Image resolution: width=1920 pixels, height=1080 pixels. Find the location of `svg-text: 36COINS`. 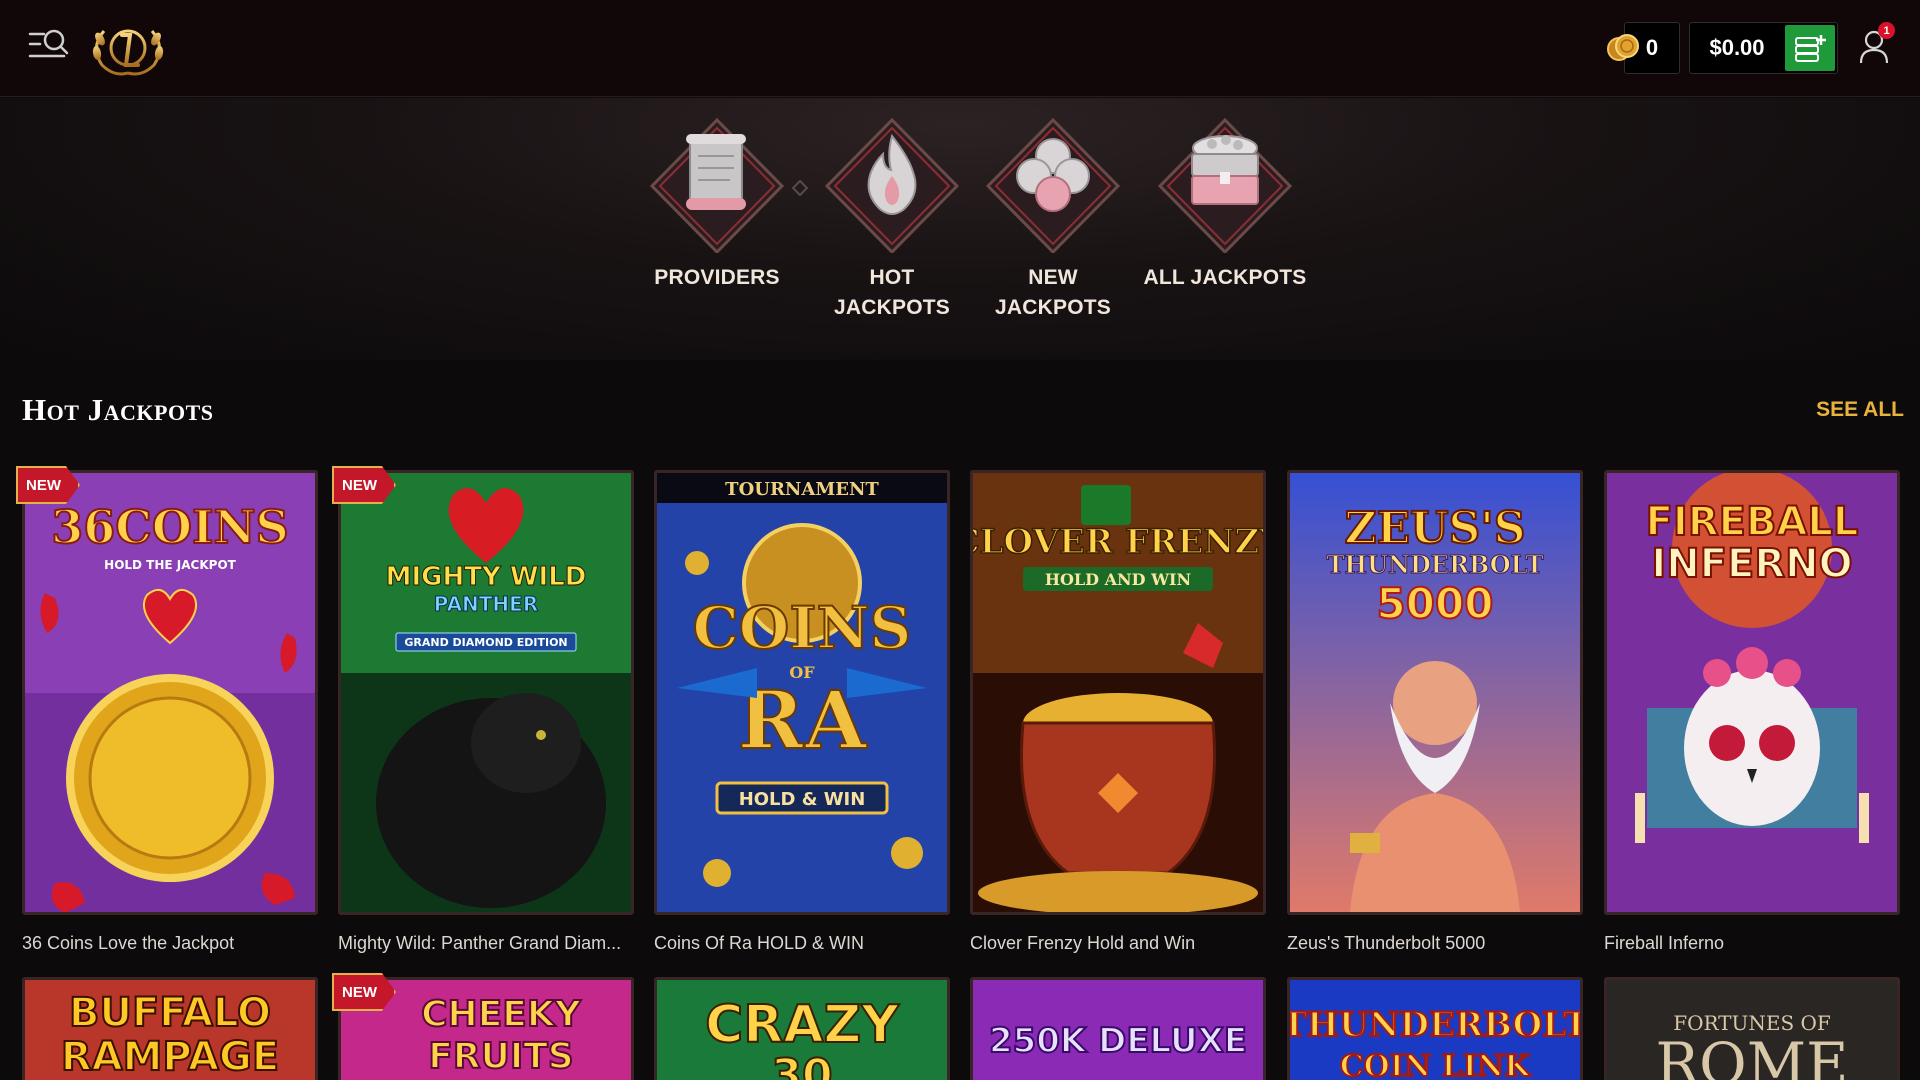

svg-text: 36COINS is located at coordinates (169, 527).